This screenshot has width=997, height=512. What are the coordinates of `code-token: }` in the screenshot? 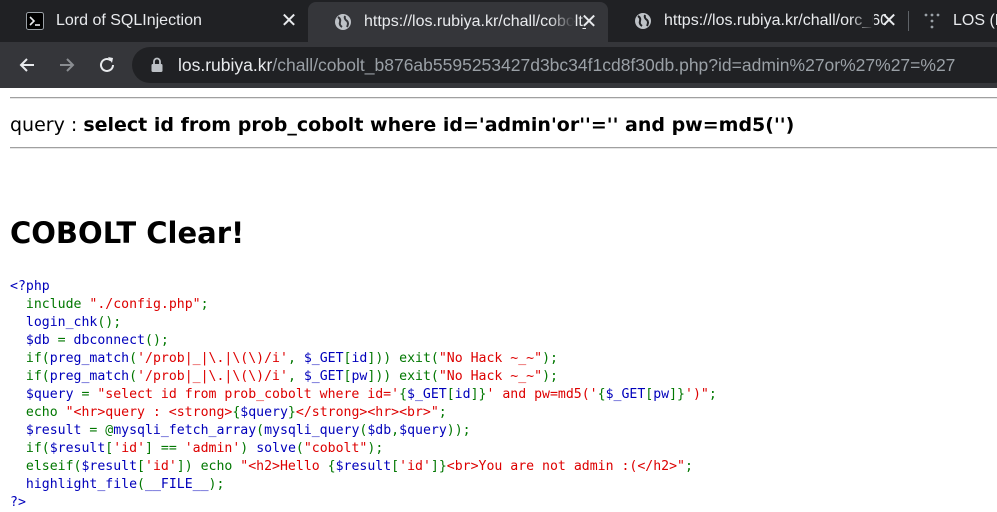 It's located at (291, 412).